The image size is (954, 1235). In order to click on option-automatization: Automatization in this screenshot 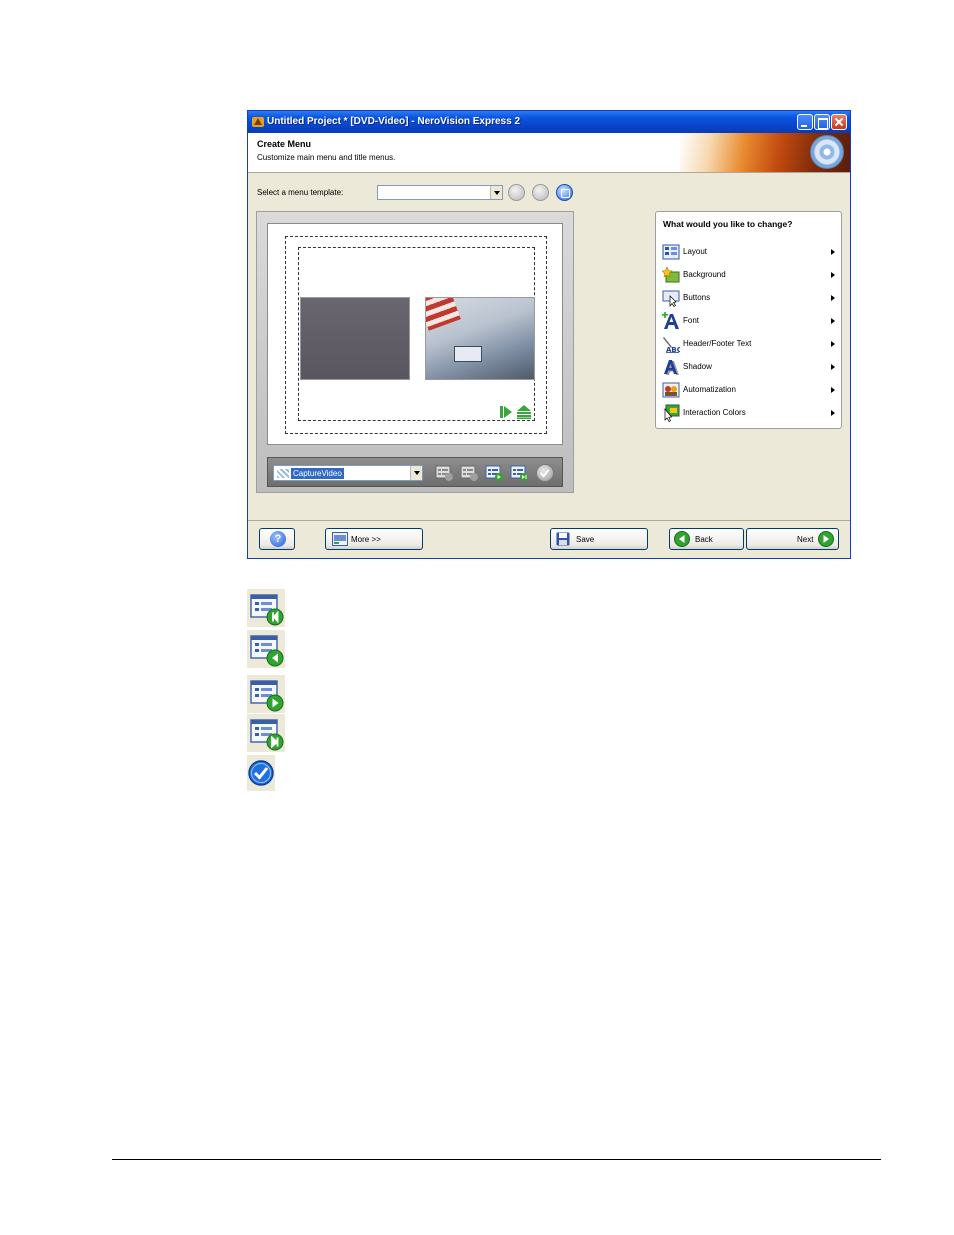, I will do `click(750, 390)`.